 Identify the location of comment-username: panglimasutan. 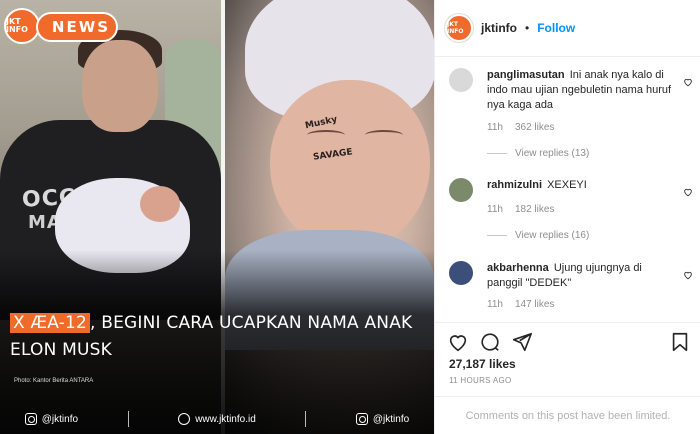
(526, 75).